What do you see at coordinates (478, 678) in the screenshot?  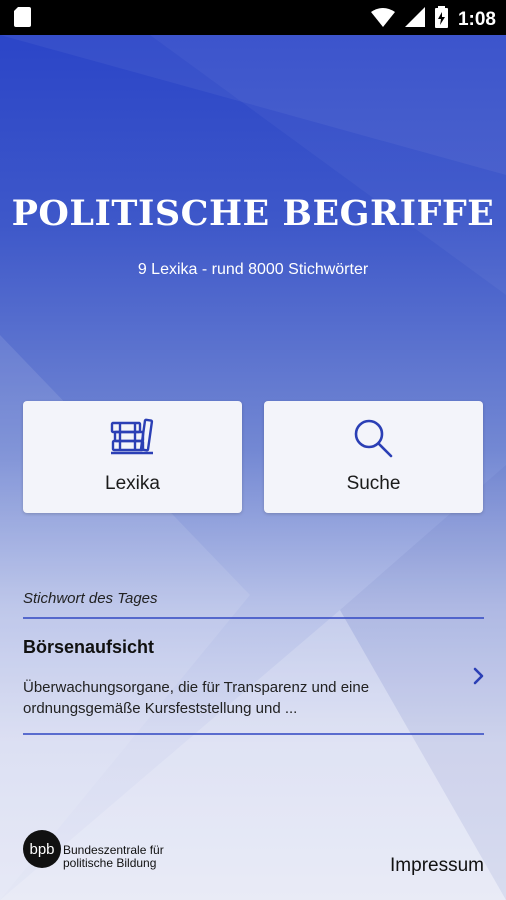 I see `chevron-right-icon` at bounding box center [478, 678].